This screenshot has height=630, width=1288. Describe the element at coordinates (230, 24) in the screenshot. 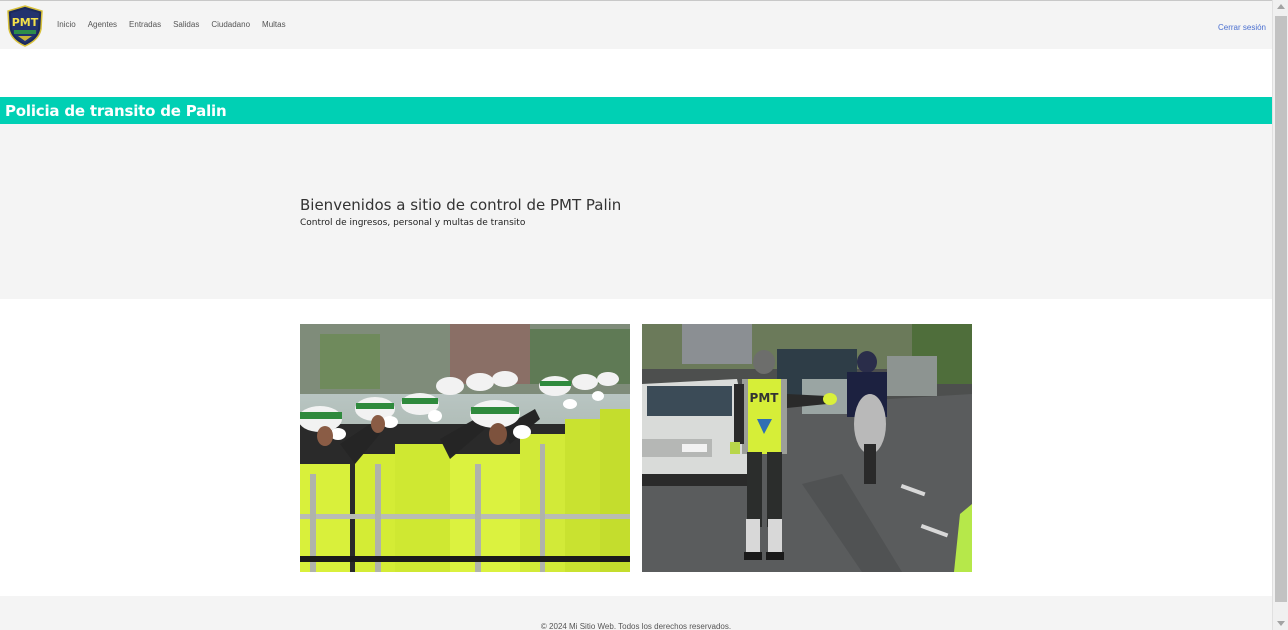

I see `nav-link-ciudadano: Ciudadano` at that location.